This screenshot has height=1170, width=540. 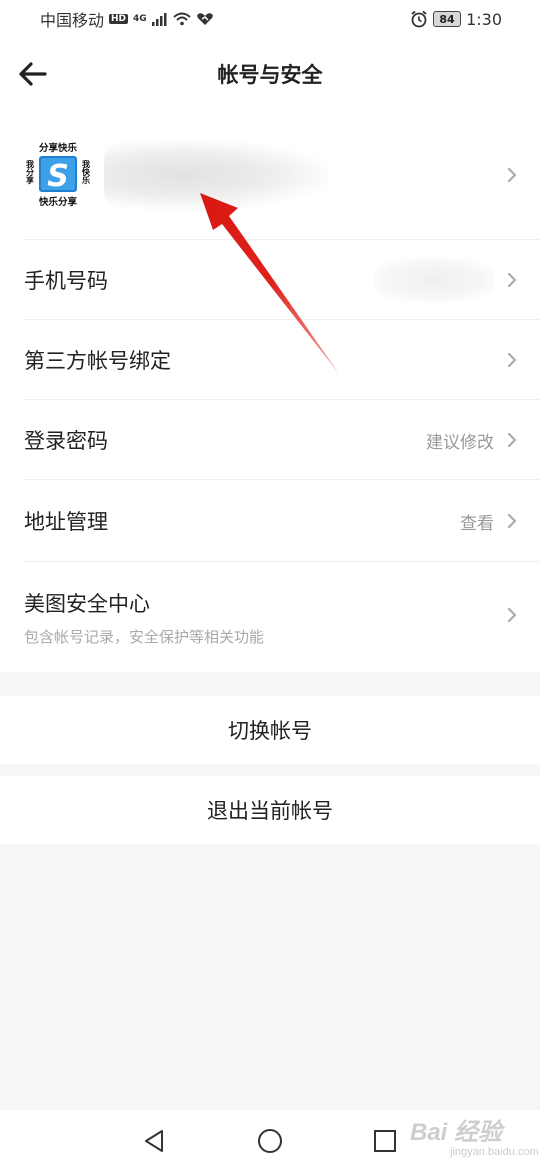 I want to click on third-party-binding-row: 第三方帐号绑定, so click(x=270, y=360).